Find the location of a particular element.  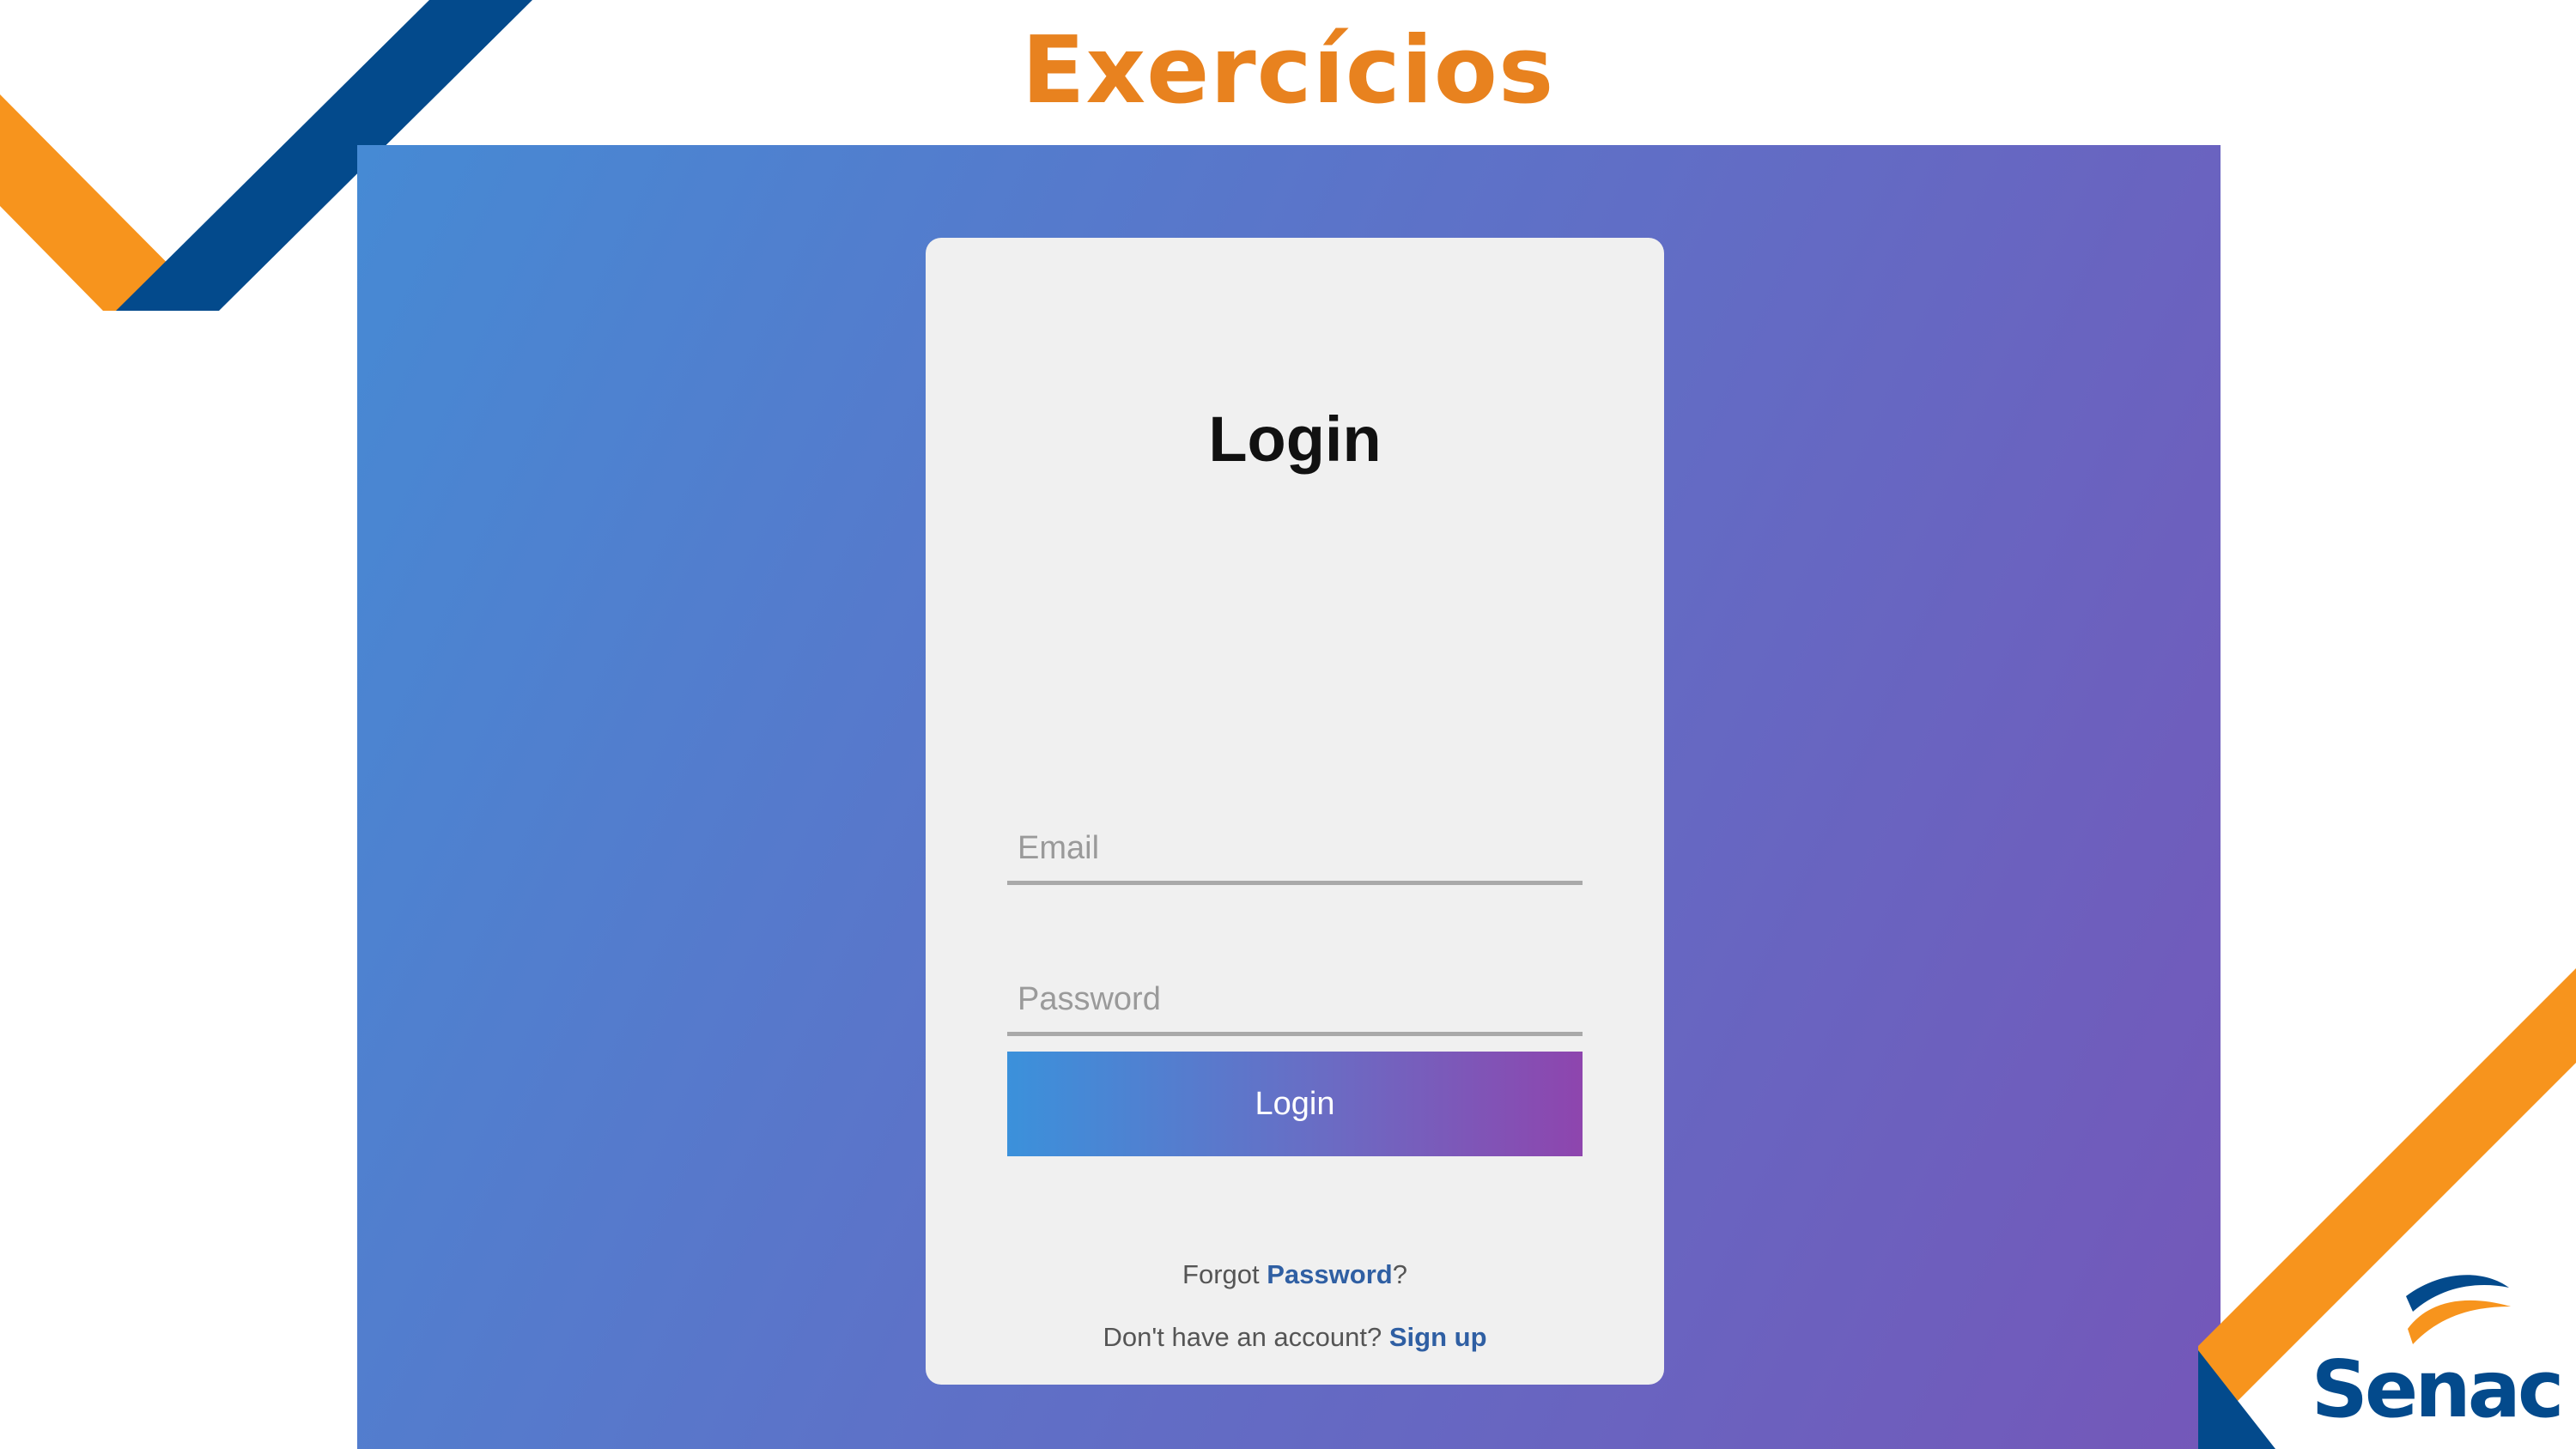

signup-row: Don't have an account? Sign up is located at coordinates (1295, 1337).